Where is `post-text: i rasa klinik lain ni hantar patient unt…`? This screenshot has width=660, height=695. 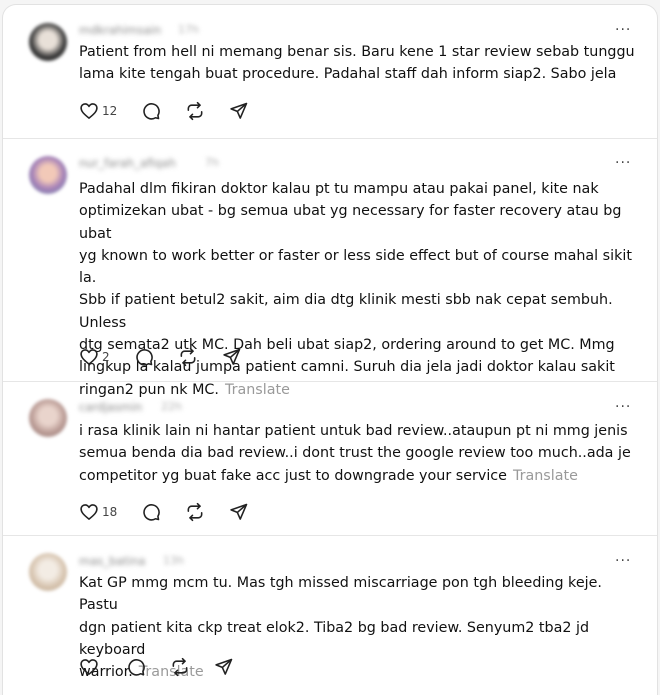
post-text: i rasa klinik lain ni hantar patient unt… is located at coordinates (359, 453).